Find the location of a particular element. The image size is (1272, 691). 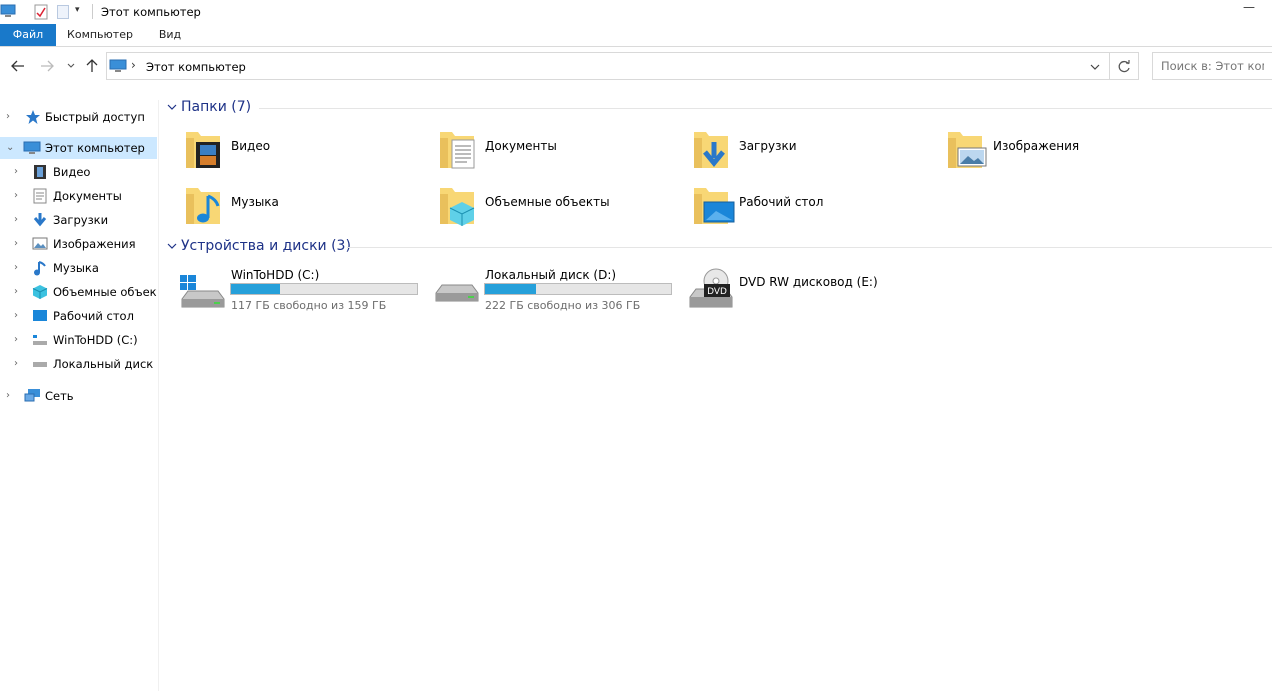

folder-tile-video: Видео is located at coordinates (309, 151).